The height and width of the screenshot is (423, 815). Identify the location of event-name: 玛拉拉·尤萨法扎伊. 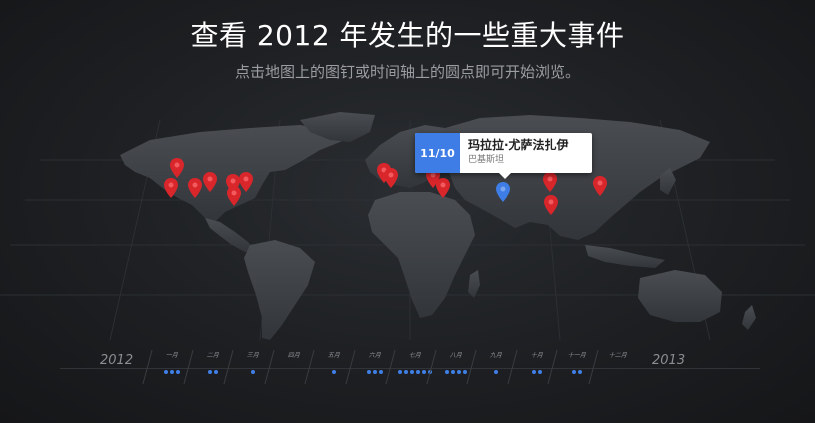
(518, 145).